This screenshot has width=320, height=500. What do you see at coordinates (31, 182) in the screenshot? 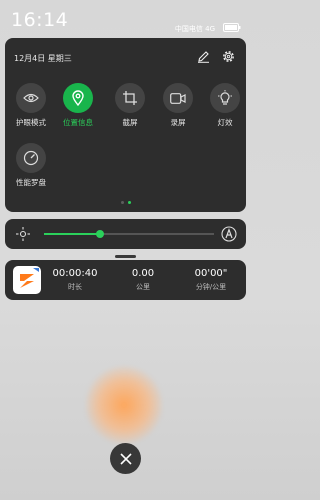
I see `tile-label: 性能罗盘` at bounding box center [31, 182].